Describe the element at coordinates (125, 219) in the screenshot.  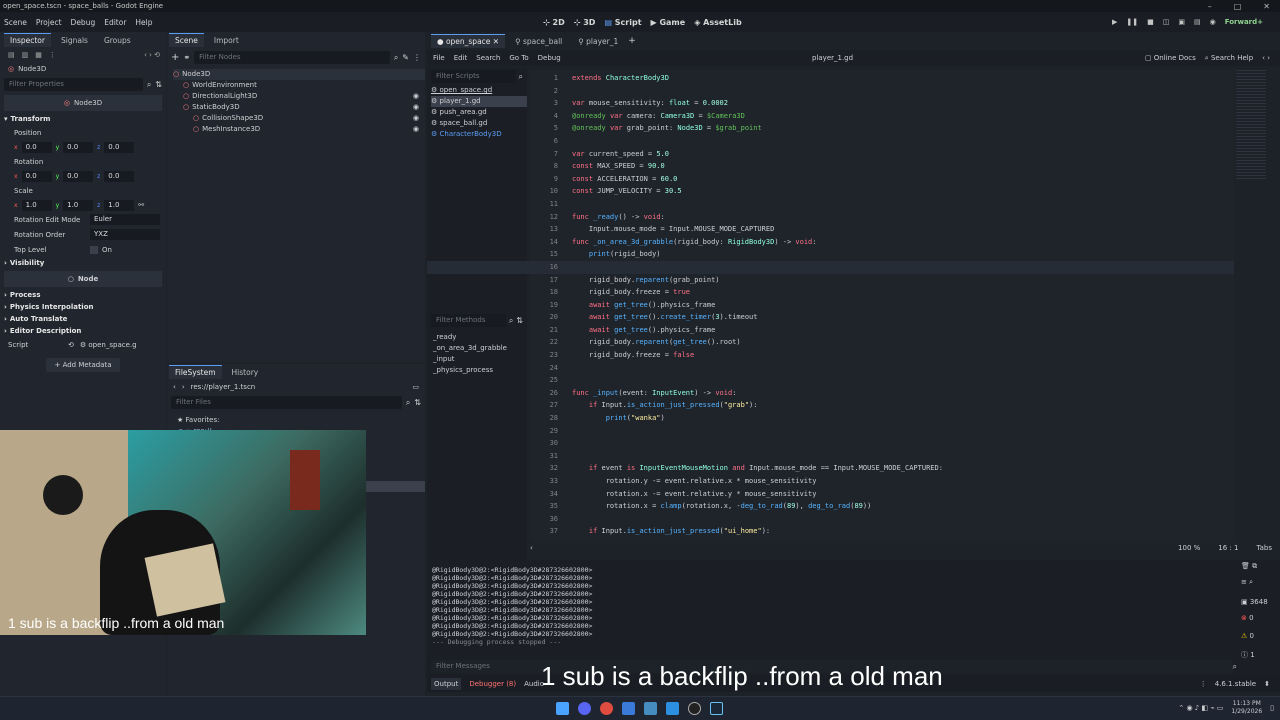
I see `rotation-edit-mode-select: Euler` at that location.